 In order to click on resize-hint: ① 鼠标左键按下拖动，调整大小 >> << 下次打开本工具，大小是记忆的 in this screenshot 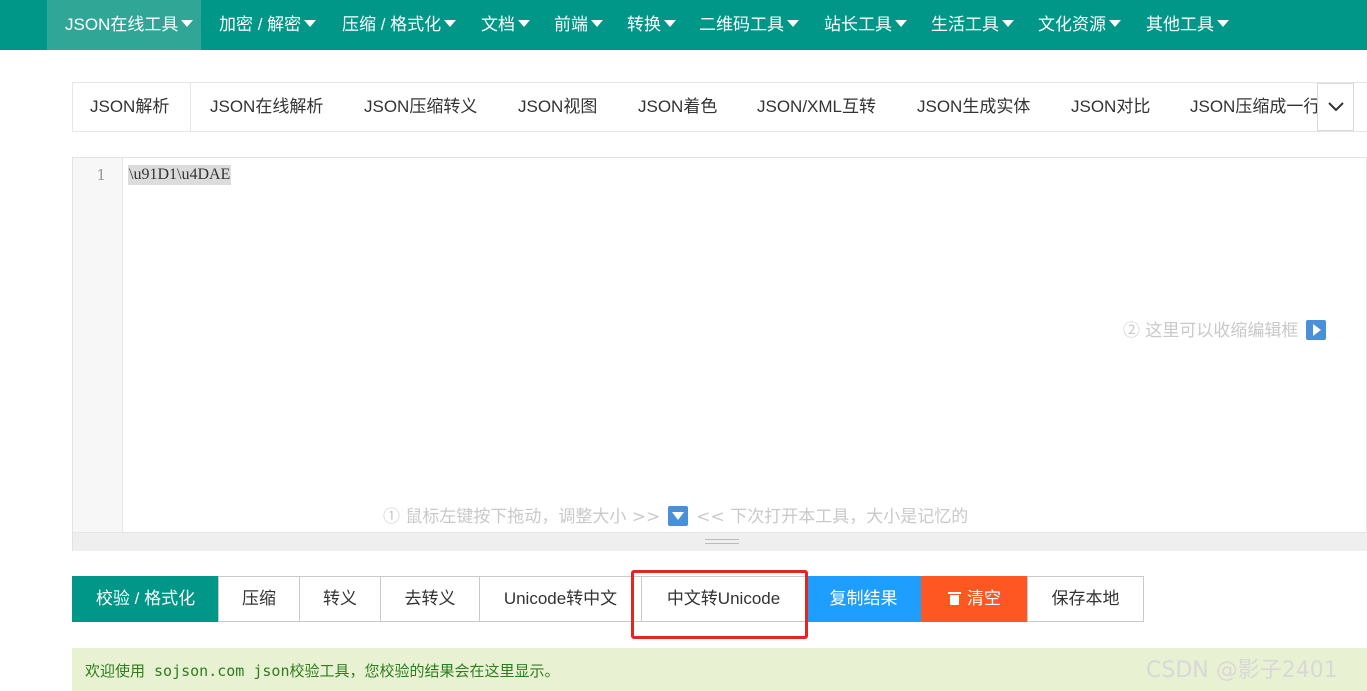, I will do `click(675, 515)`.